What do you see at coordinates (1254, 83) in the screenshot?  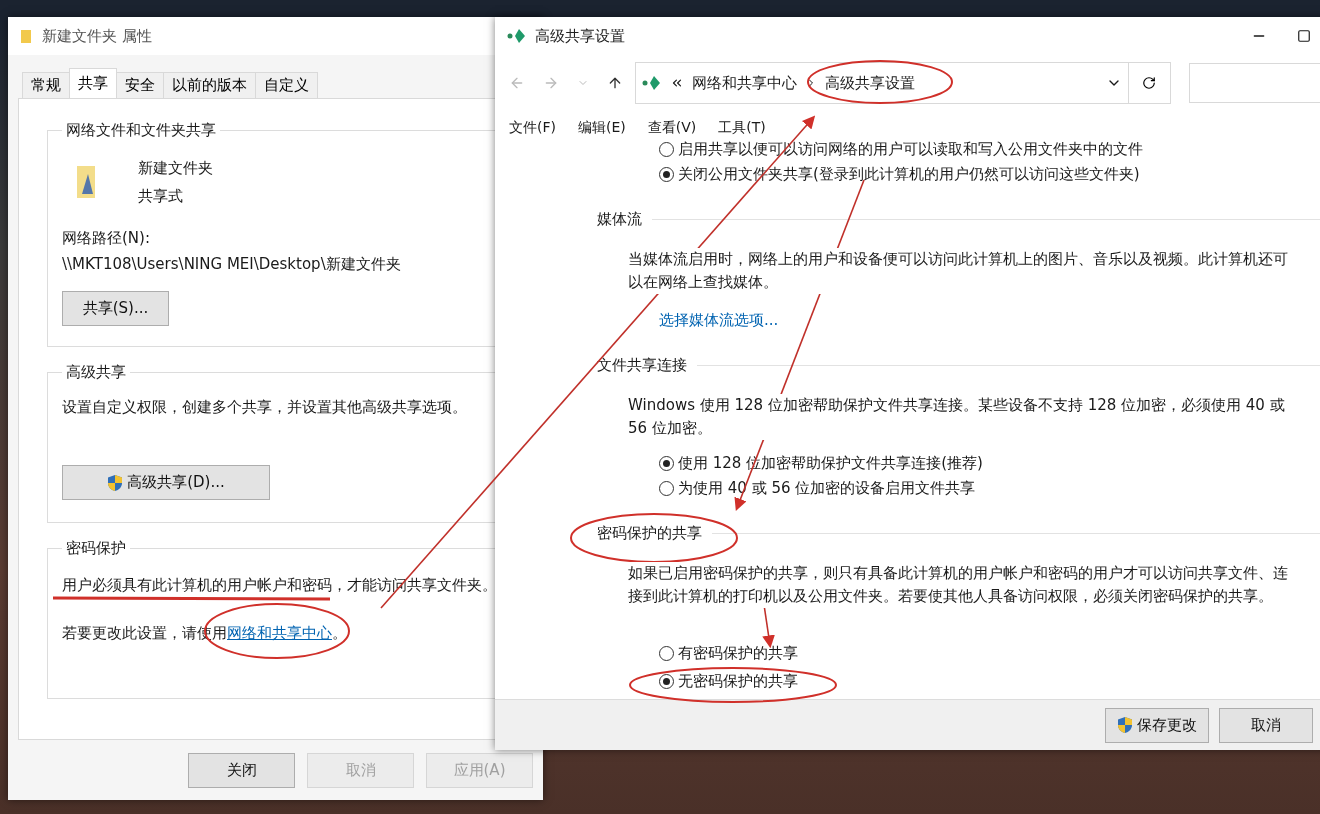 I see `search-field` at bounding box center [1254, 83].